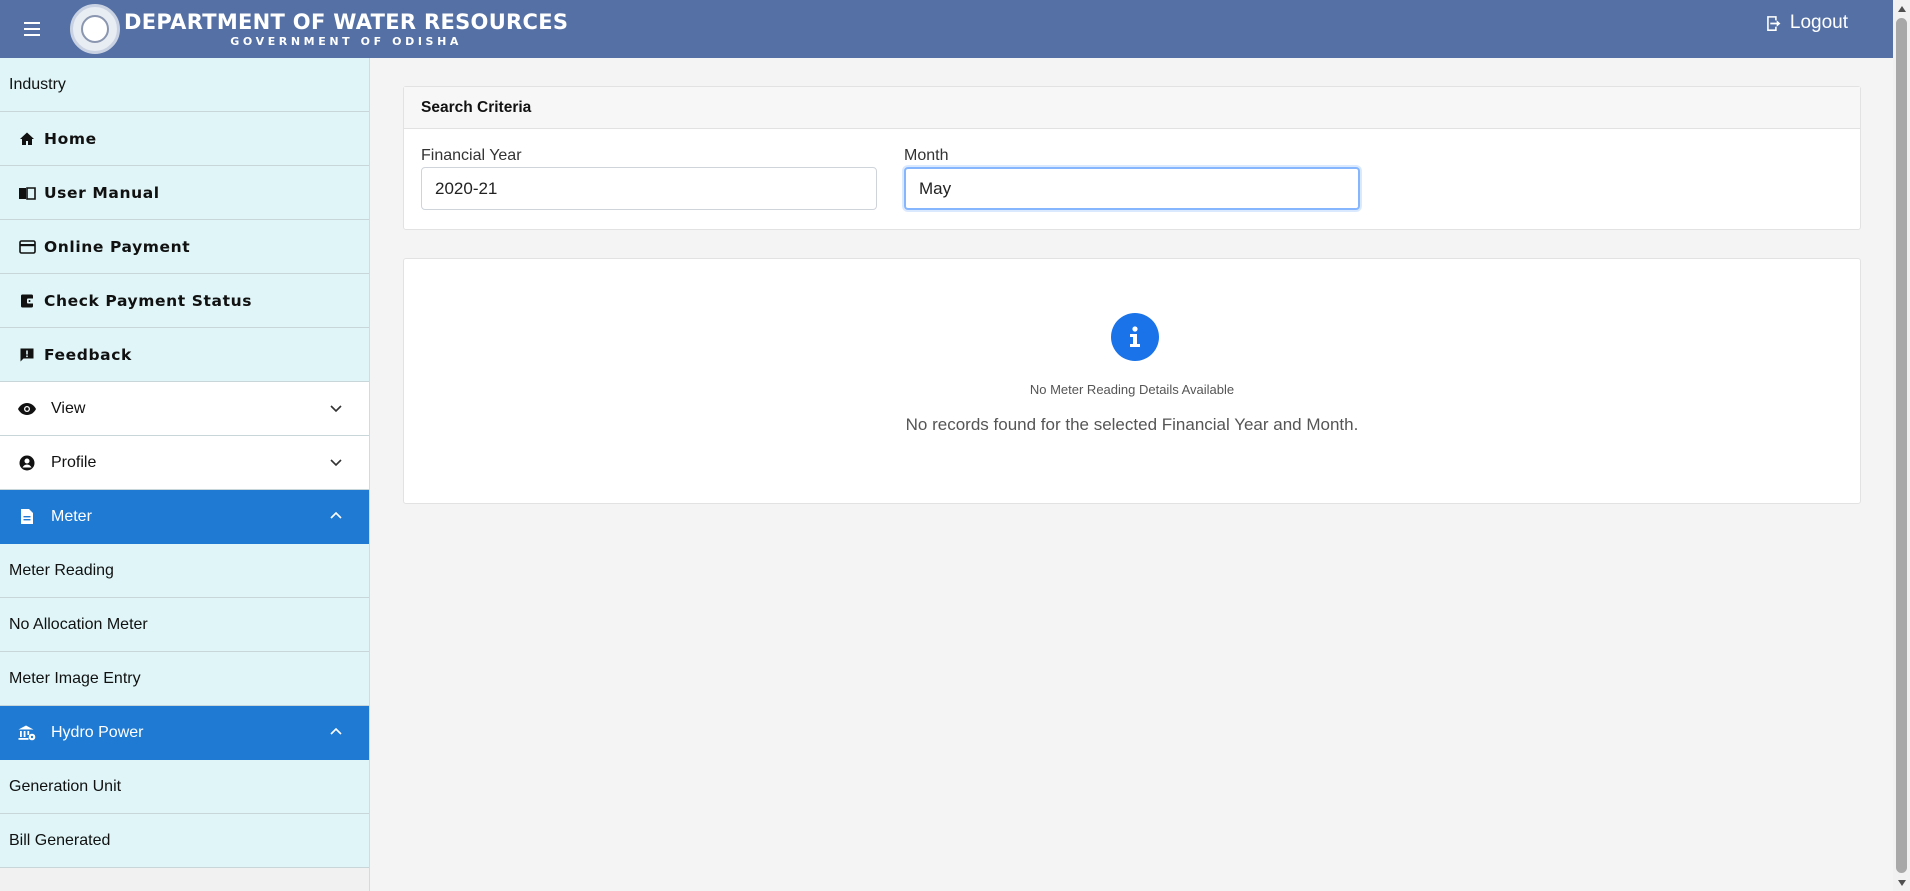  I want to click on sidebar-group-label: Hydro Power, so click(97, 732).